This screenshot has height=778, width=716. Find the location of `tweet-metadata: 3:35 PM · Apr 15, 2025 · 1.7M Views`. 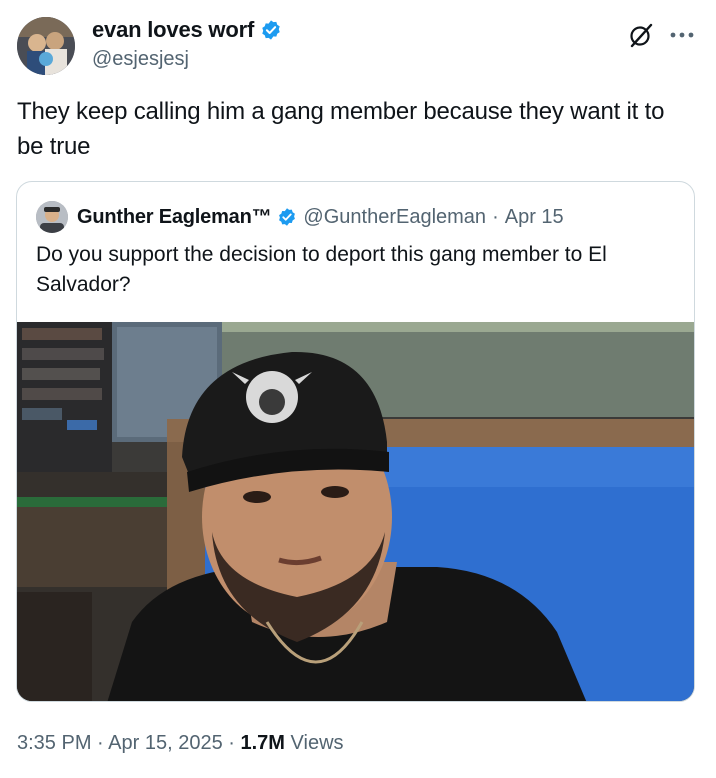

tweet-metadata: 3:35 PM · Apr 15, 2025 · 1.7M Views is located at coordinates (180, 743).